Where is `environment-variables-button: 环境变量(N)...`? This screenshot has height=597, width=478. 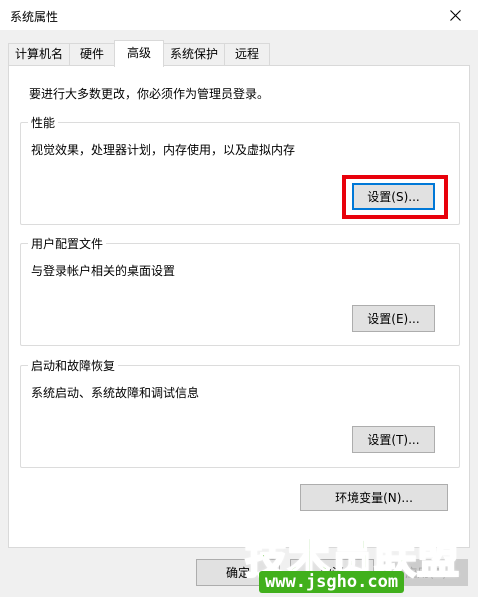
environment-variables-button: 环境变量(N)... is located at coordinates (374, 497).